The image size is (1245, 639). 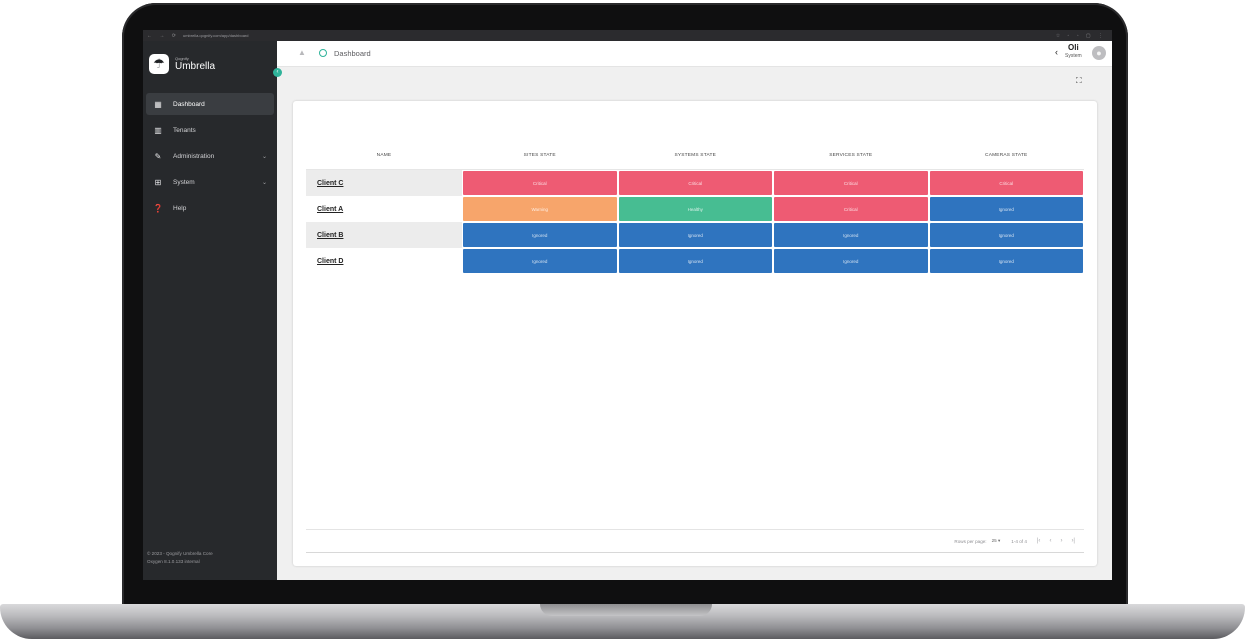 I want to click on chevron-left-icon: ‹, so click(x=1056, y=52).